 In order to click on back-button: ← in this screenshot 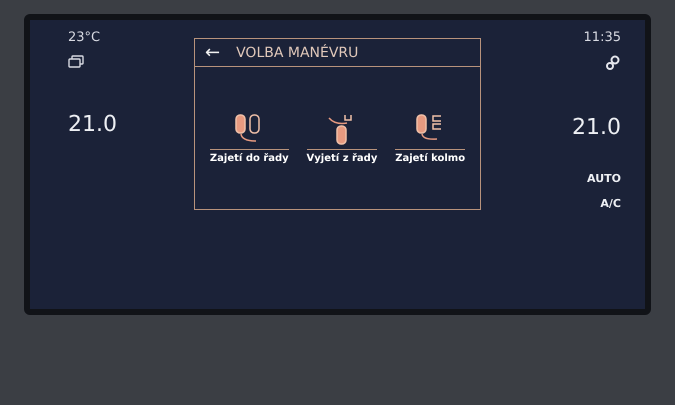, I will do `click(212, 52)`.